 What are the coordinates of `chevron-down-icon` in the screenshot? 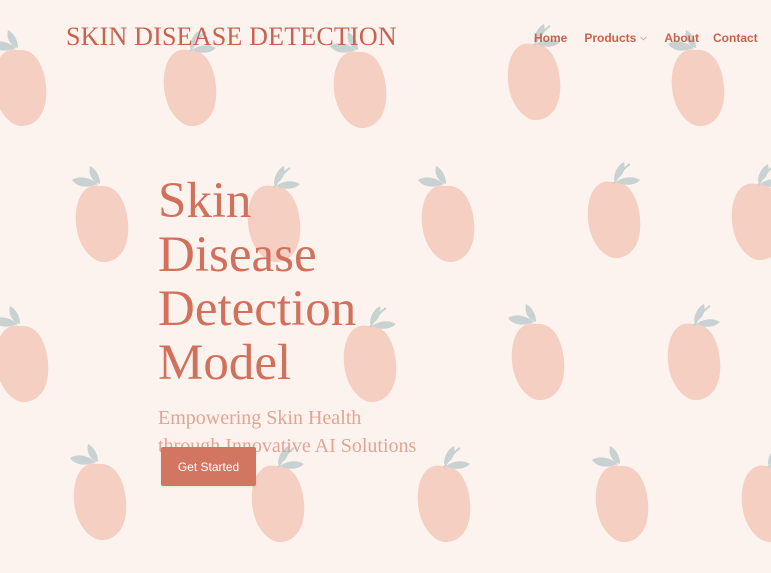 It's located at (644, 38).